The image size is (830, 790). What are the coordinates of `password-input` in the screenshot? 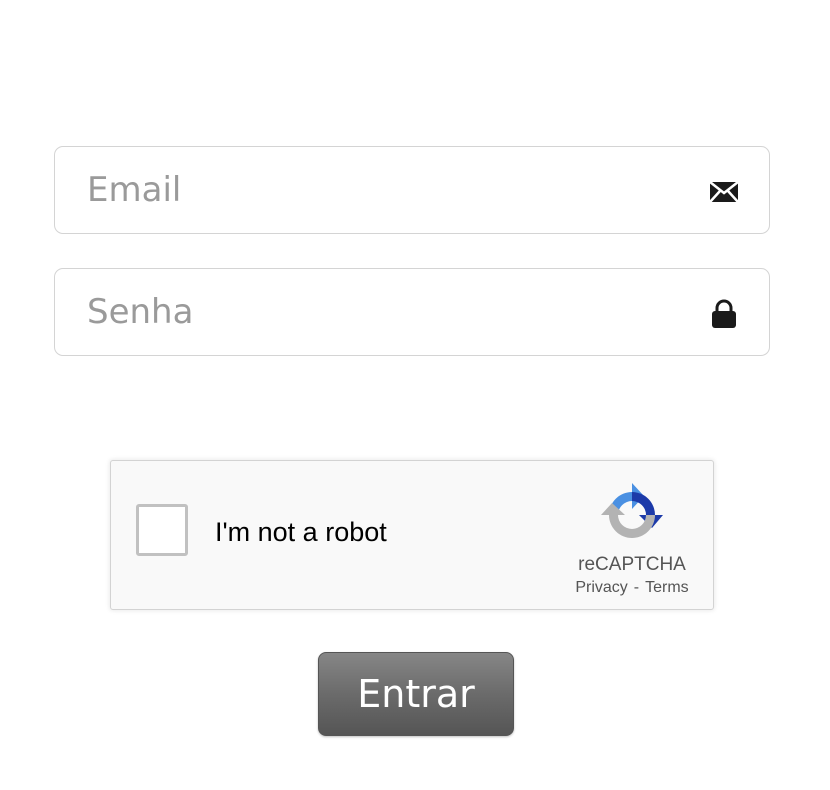 It's located at (387, 312).